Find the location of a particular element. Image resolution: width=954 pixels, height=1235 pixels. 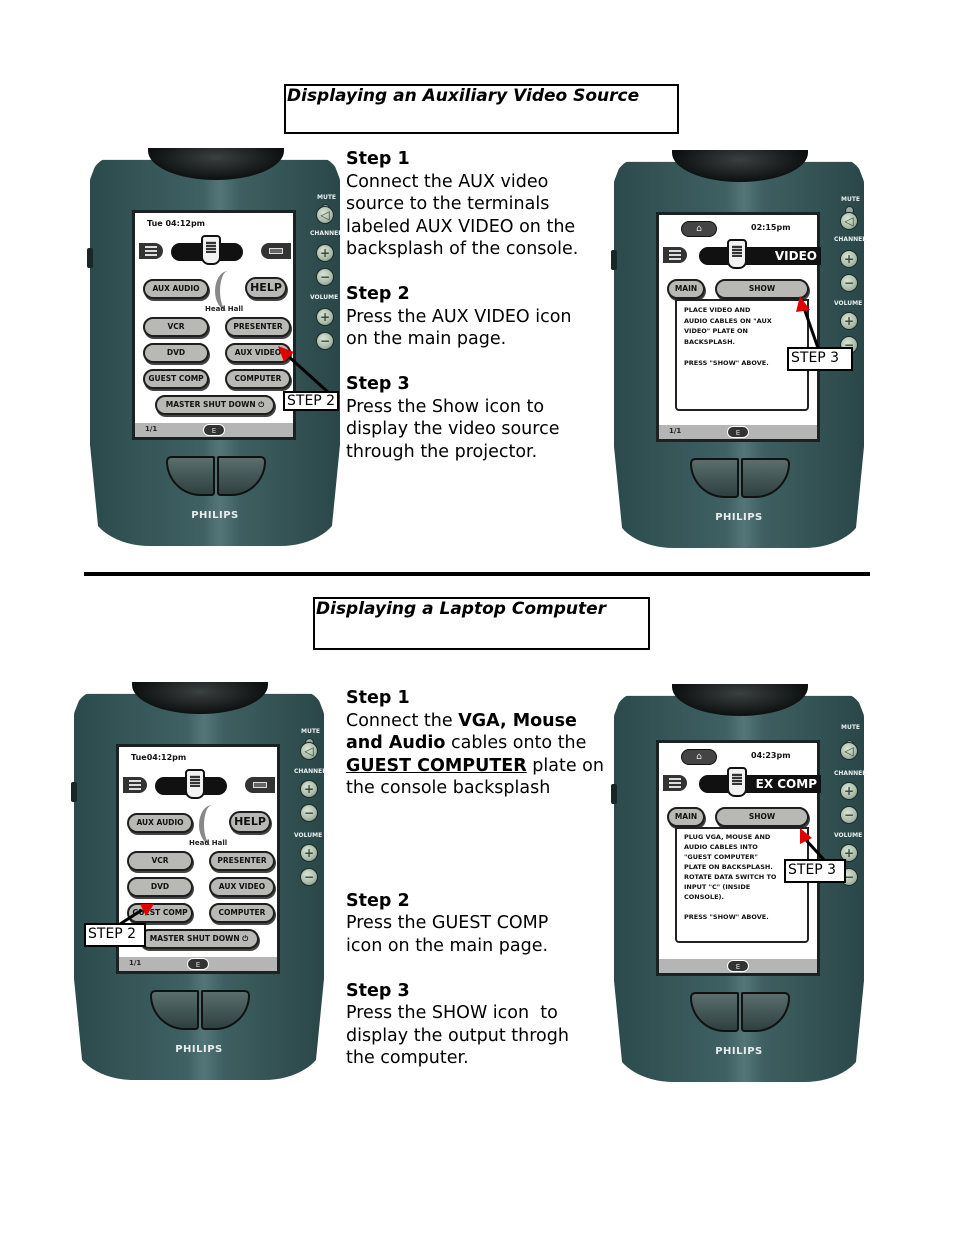

clock-display: 04:23pm is located at coordinates (771, 755).